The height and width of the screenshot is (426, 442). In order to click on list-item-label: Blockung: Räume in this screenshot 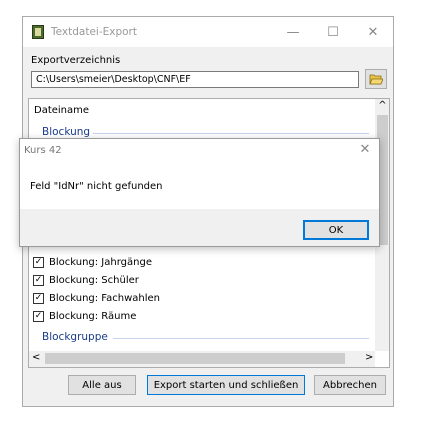, I will do `click(93, 316)`.